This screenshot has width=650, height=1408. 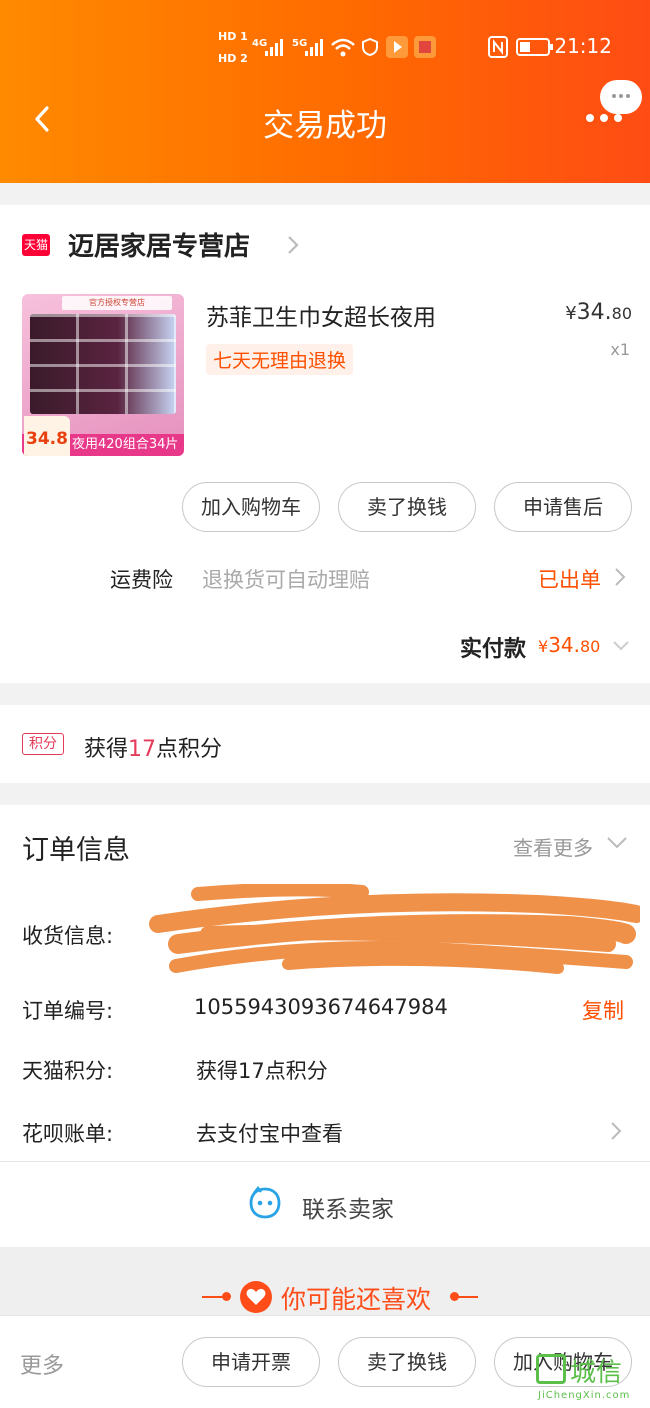 I want to click on play-app-icon, so click(x=397, y=47).